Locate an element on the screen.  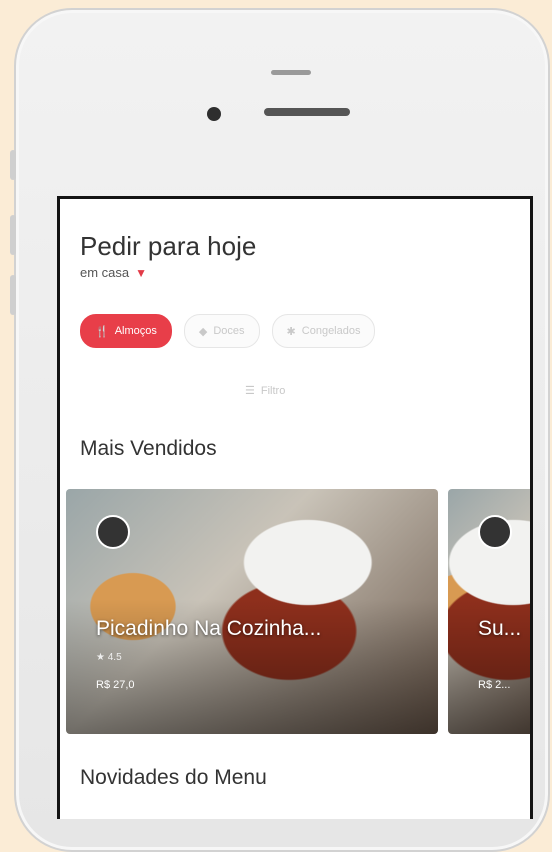
location-selector: em casa ▼ is located at coordinates (113, 272).